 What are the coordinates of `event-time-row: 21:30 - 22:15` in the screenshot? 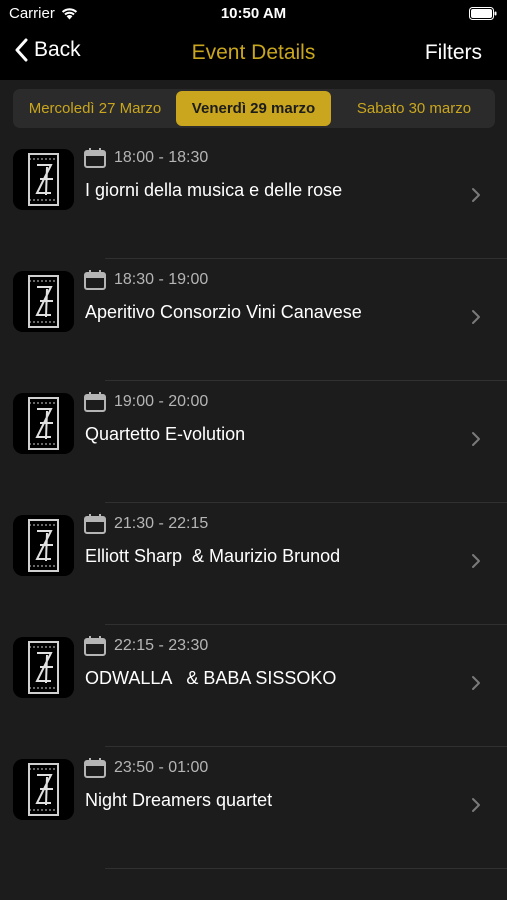 It's located at (146, 524).